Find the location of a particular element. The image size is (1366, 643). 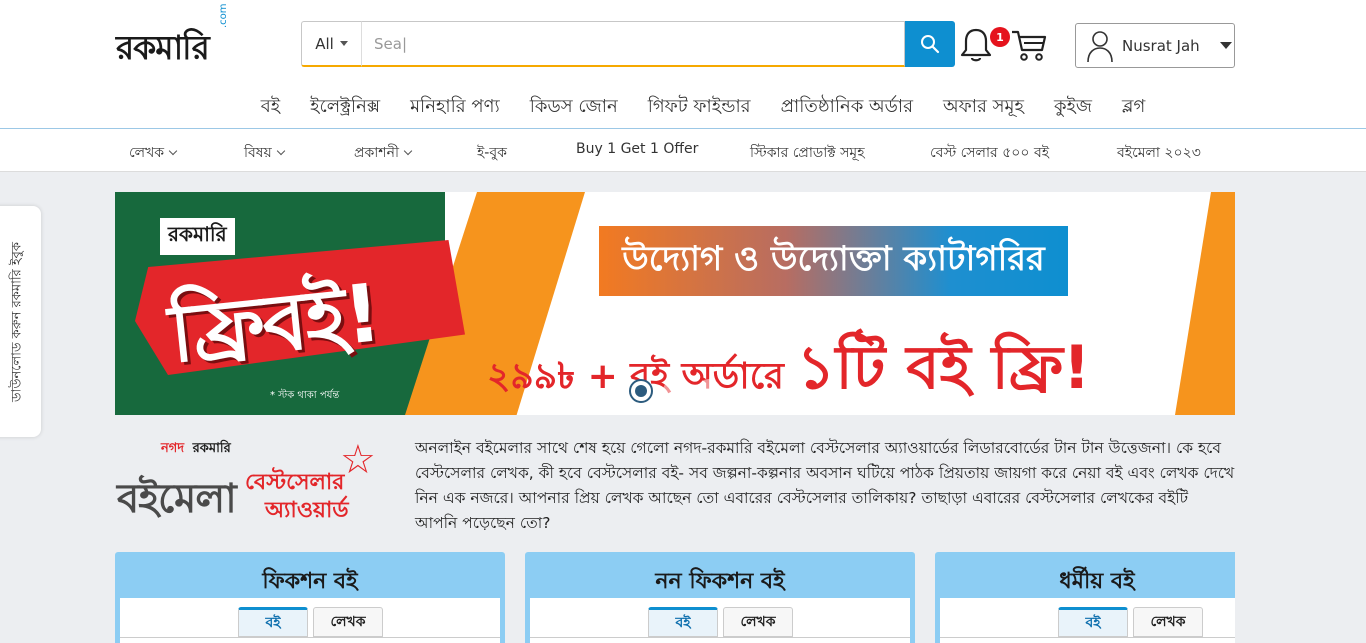

banner-orange-stripe-right is located at coordinates (1205, 303).